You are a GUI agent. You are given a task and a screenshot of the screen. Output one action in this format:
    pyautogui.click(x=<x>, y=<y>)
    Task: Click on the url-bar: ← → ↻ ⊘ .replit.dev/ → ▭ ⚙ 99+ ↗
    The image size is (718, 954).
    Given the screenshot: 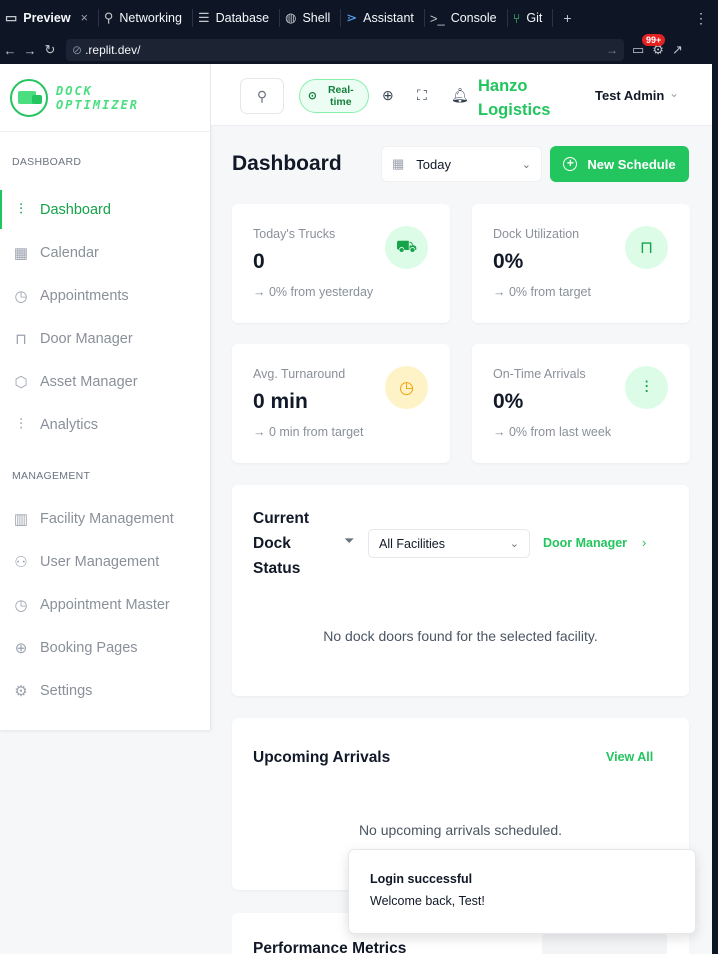 What is the action you would take?
    pyautogui.click(x=359, y=49)
    